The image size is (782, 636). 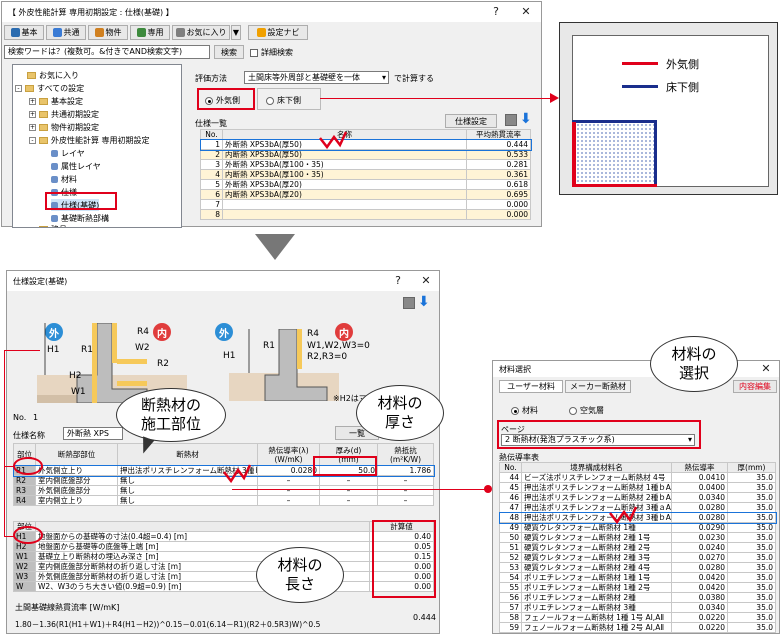 What do you see at coordinates (187, 490) in the screenshot?
I see `cell-2: 無し` at bounding box center [187, 490].